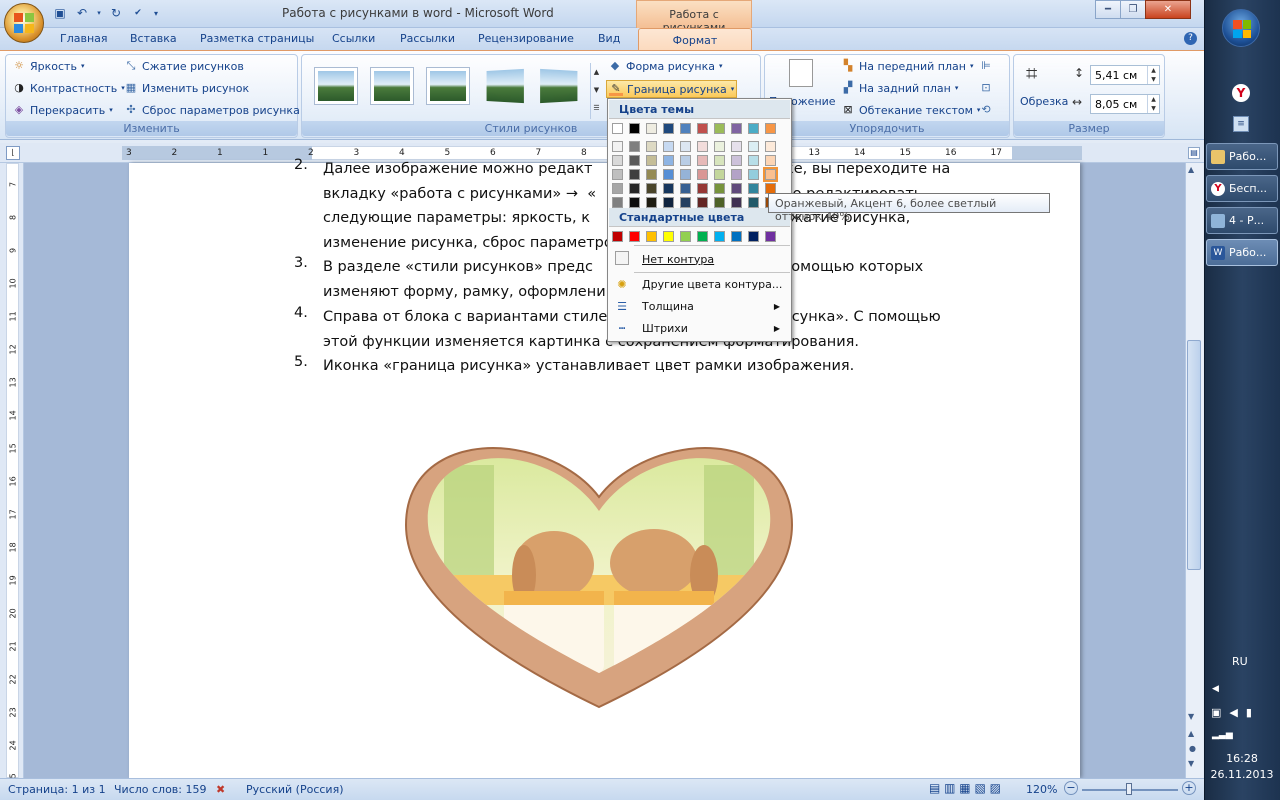 Image resolution: width=1280 pixels, height=800 pixels. What do you see at coordinates (153, 38) in the screenshot?
I see `tab-insert: Вставка` at bounding box center [153, 38].